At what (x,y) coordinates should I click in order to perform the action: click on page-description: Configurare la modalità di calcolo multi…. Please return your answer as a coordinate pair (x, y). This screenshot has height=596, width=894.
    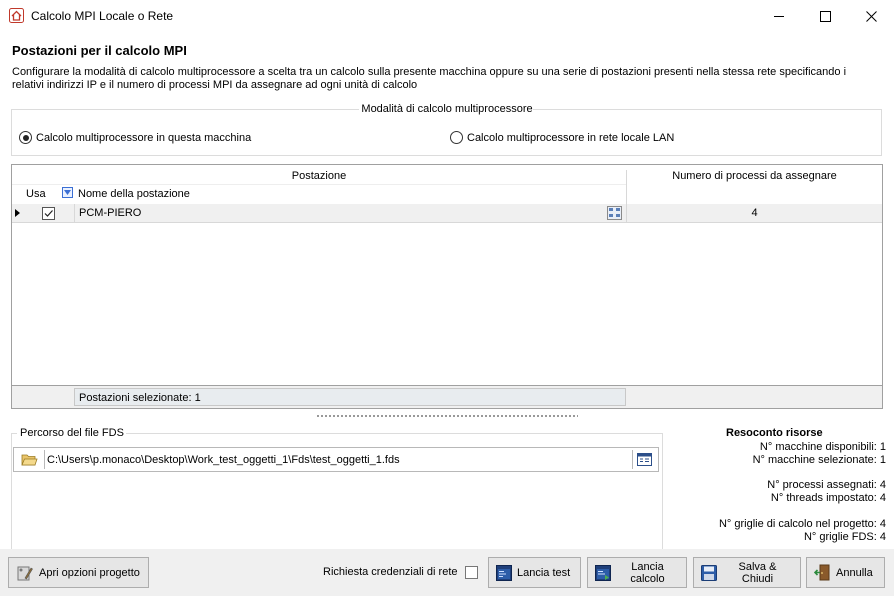
    Looking at the image, I should click on (429, 78).